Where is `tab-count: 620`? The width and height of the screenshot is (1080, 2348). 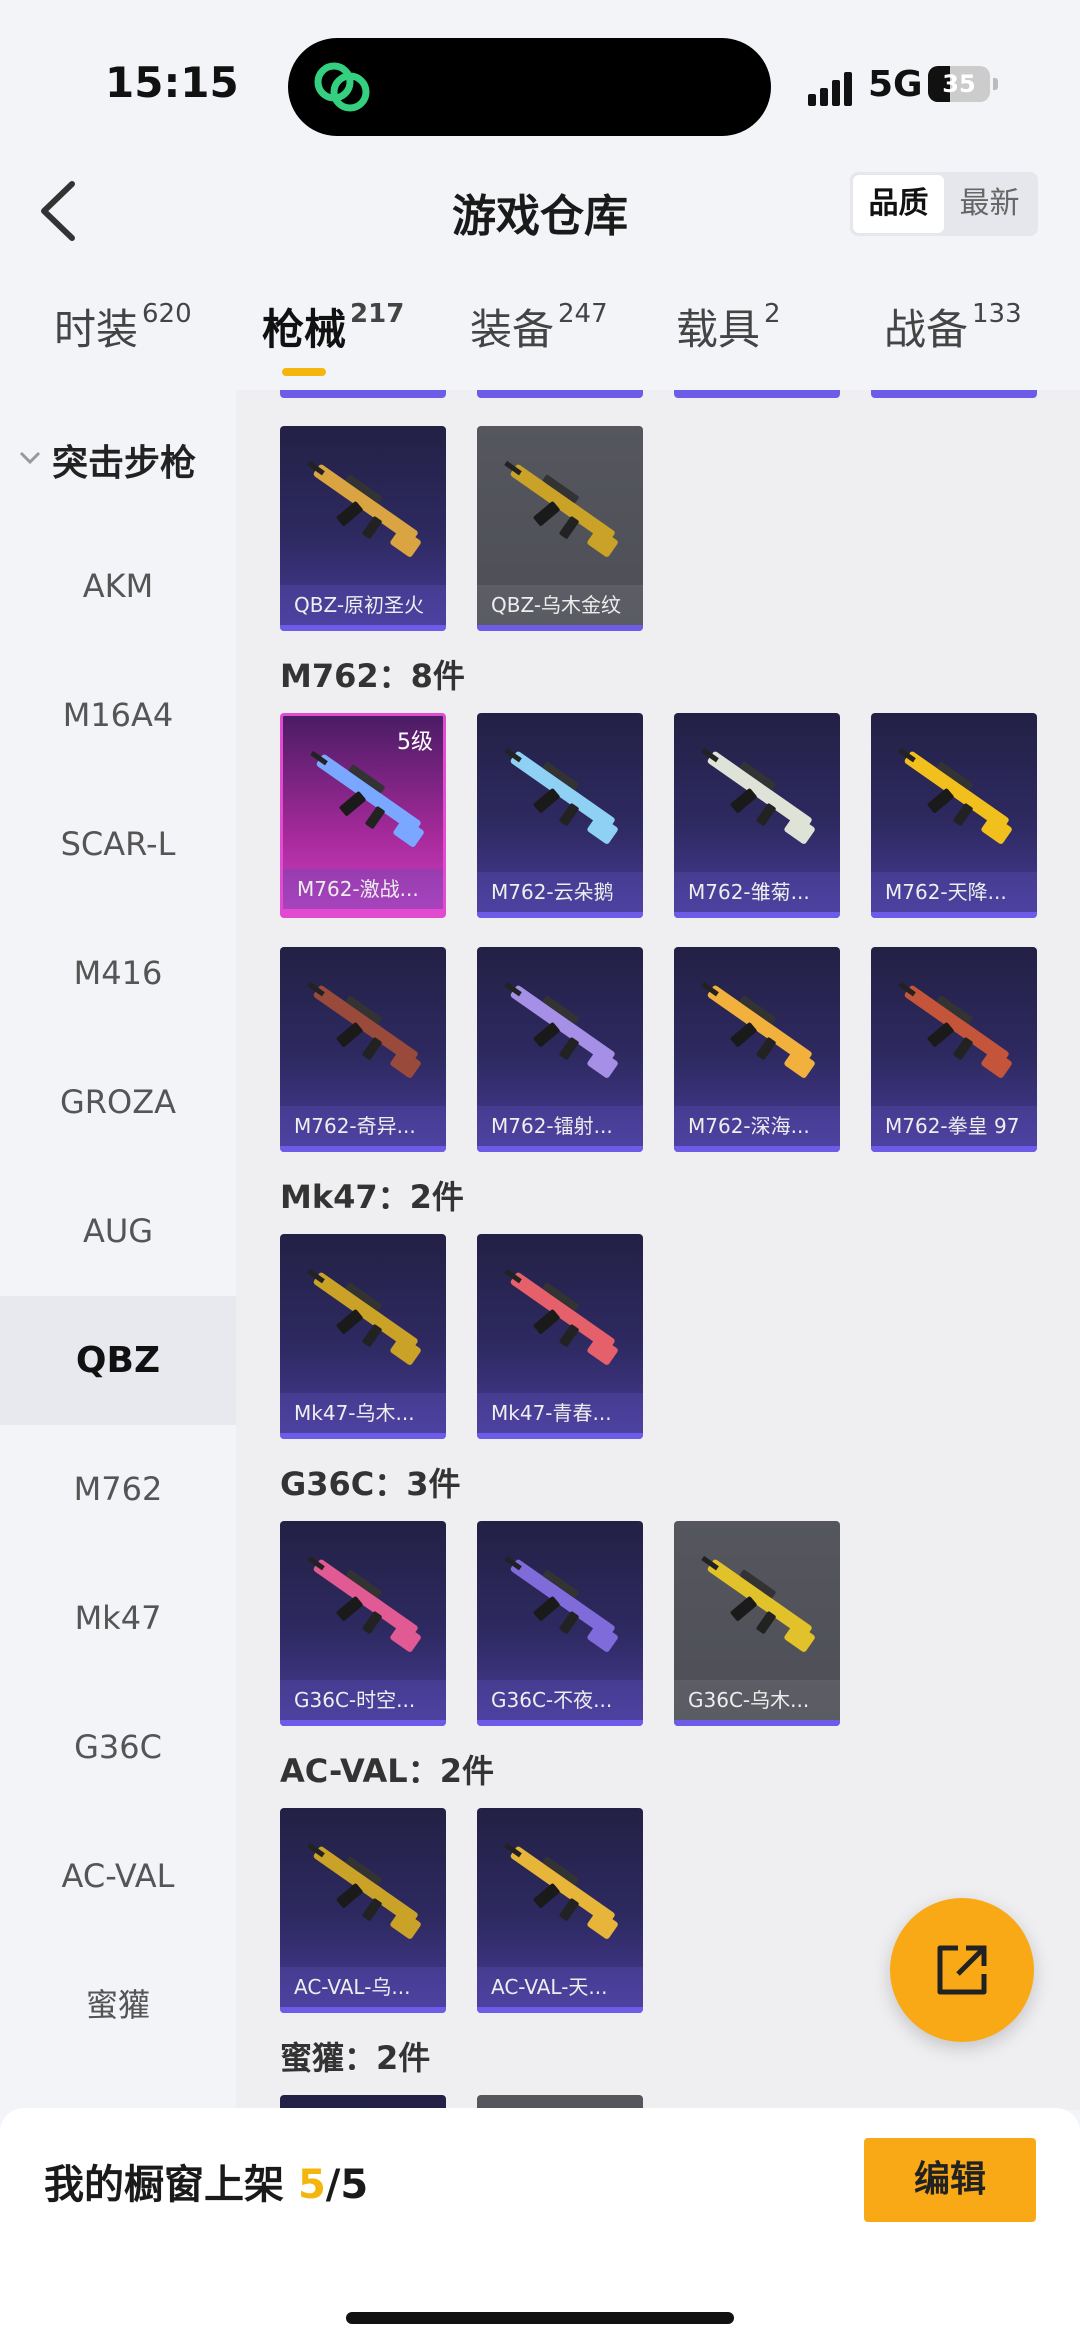
tab-count: 620 is located at coordinates (167, 314).